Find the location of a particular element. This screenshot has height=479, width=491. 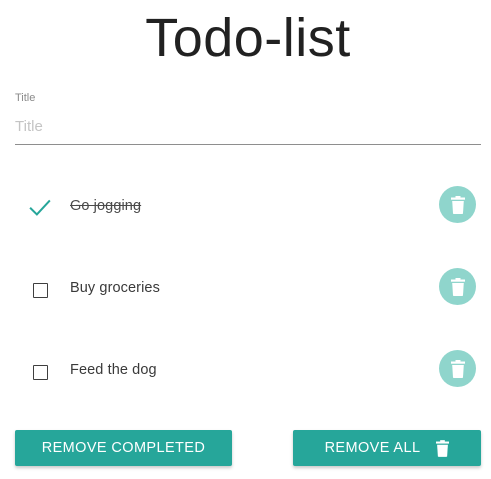

todo-text: Feed the dog is located at coordinates (113, 370).